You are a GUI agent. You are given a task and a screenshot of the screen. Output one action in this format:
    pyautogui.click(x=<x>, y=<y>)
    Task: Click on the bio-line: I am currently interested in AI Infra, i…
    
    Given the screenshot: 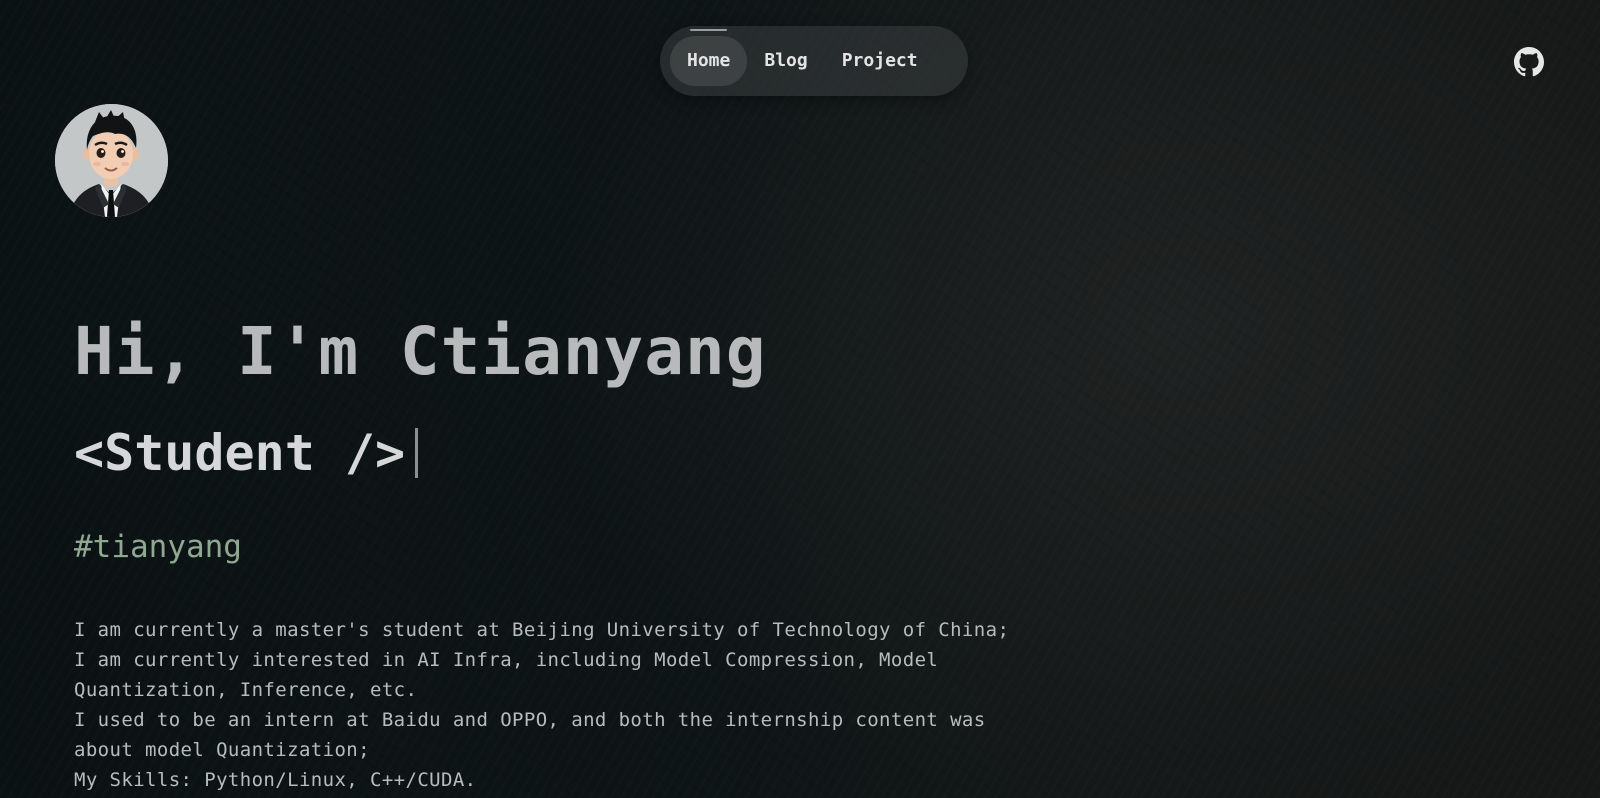 What is the action you would take?
    pyautogui.click(x=506, y=675)
    